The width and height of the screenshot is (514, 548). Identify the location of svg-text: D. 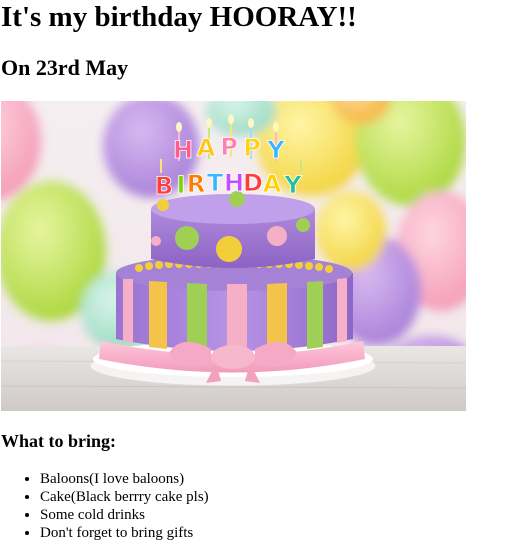
(253, 183).